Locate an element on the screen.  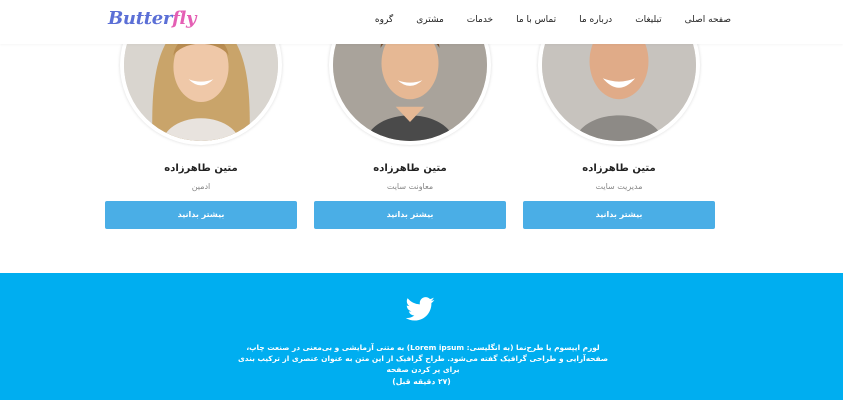
nav-item-home: صفحه اصلی is located at coordinates (708, 20).